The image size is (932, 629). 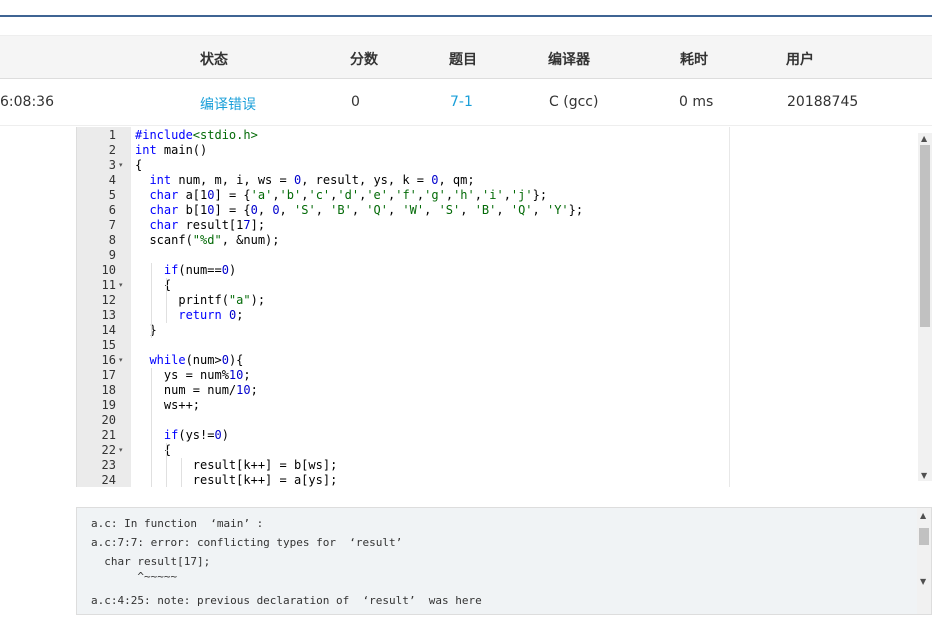 I want to click on line-number: 24, so click(x=108, y=480).